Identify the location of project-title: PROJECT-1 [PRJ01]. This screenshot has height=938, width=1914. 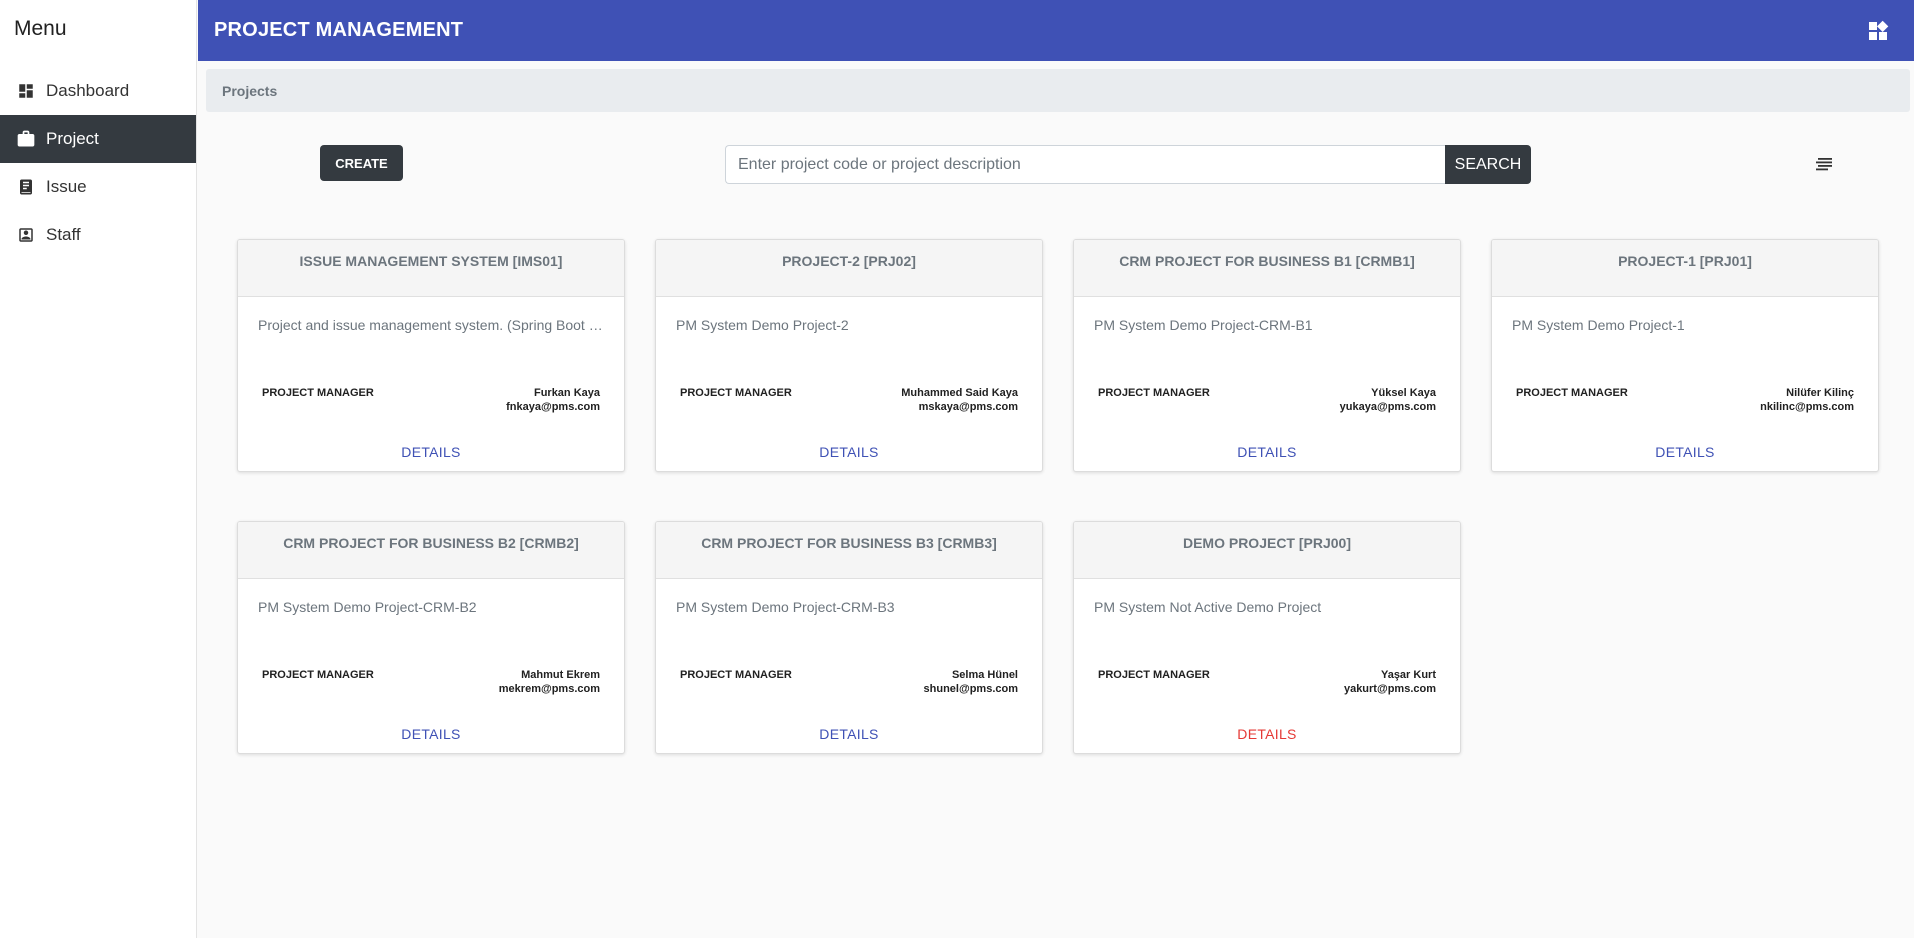
(1685, 261).